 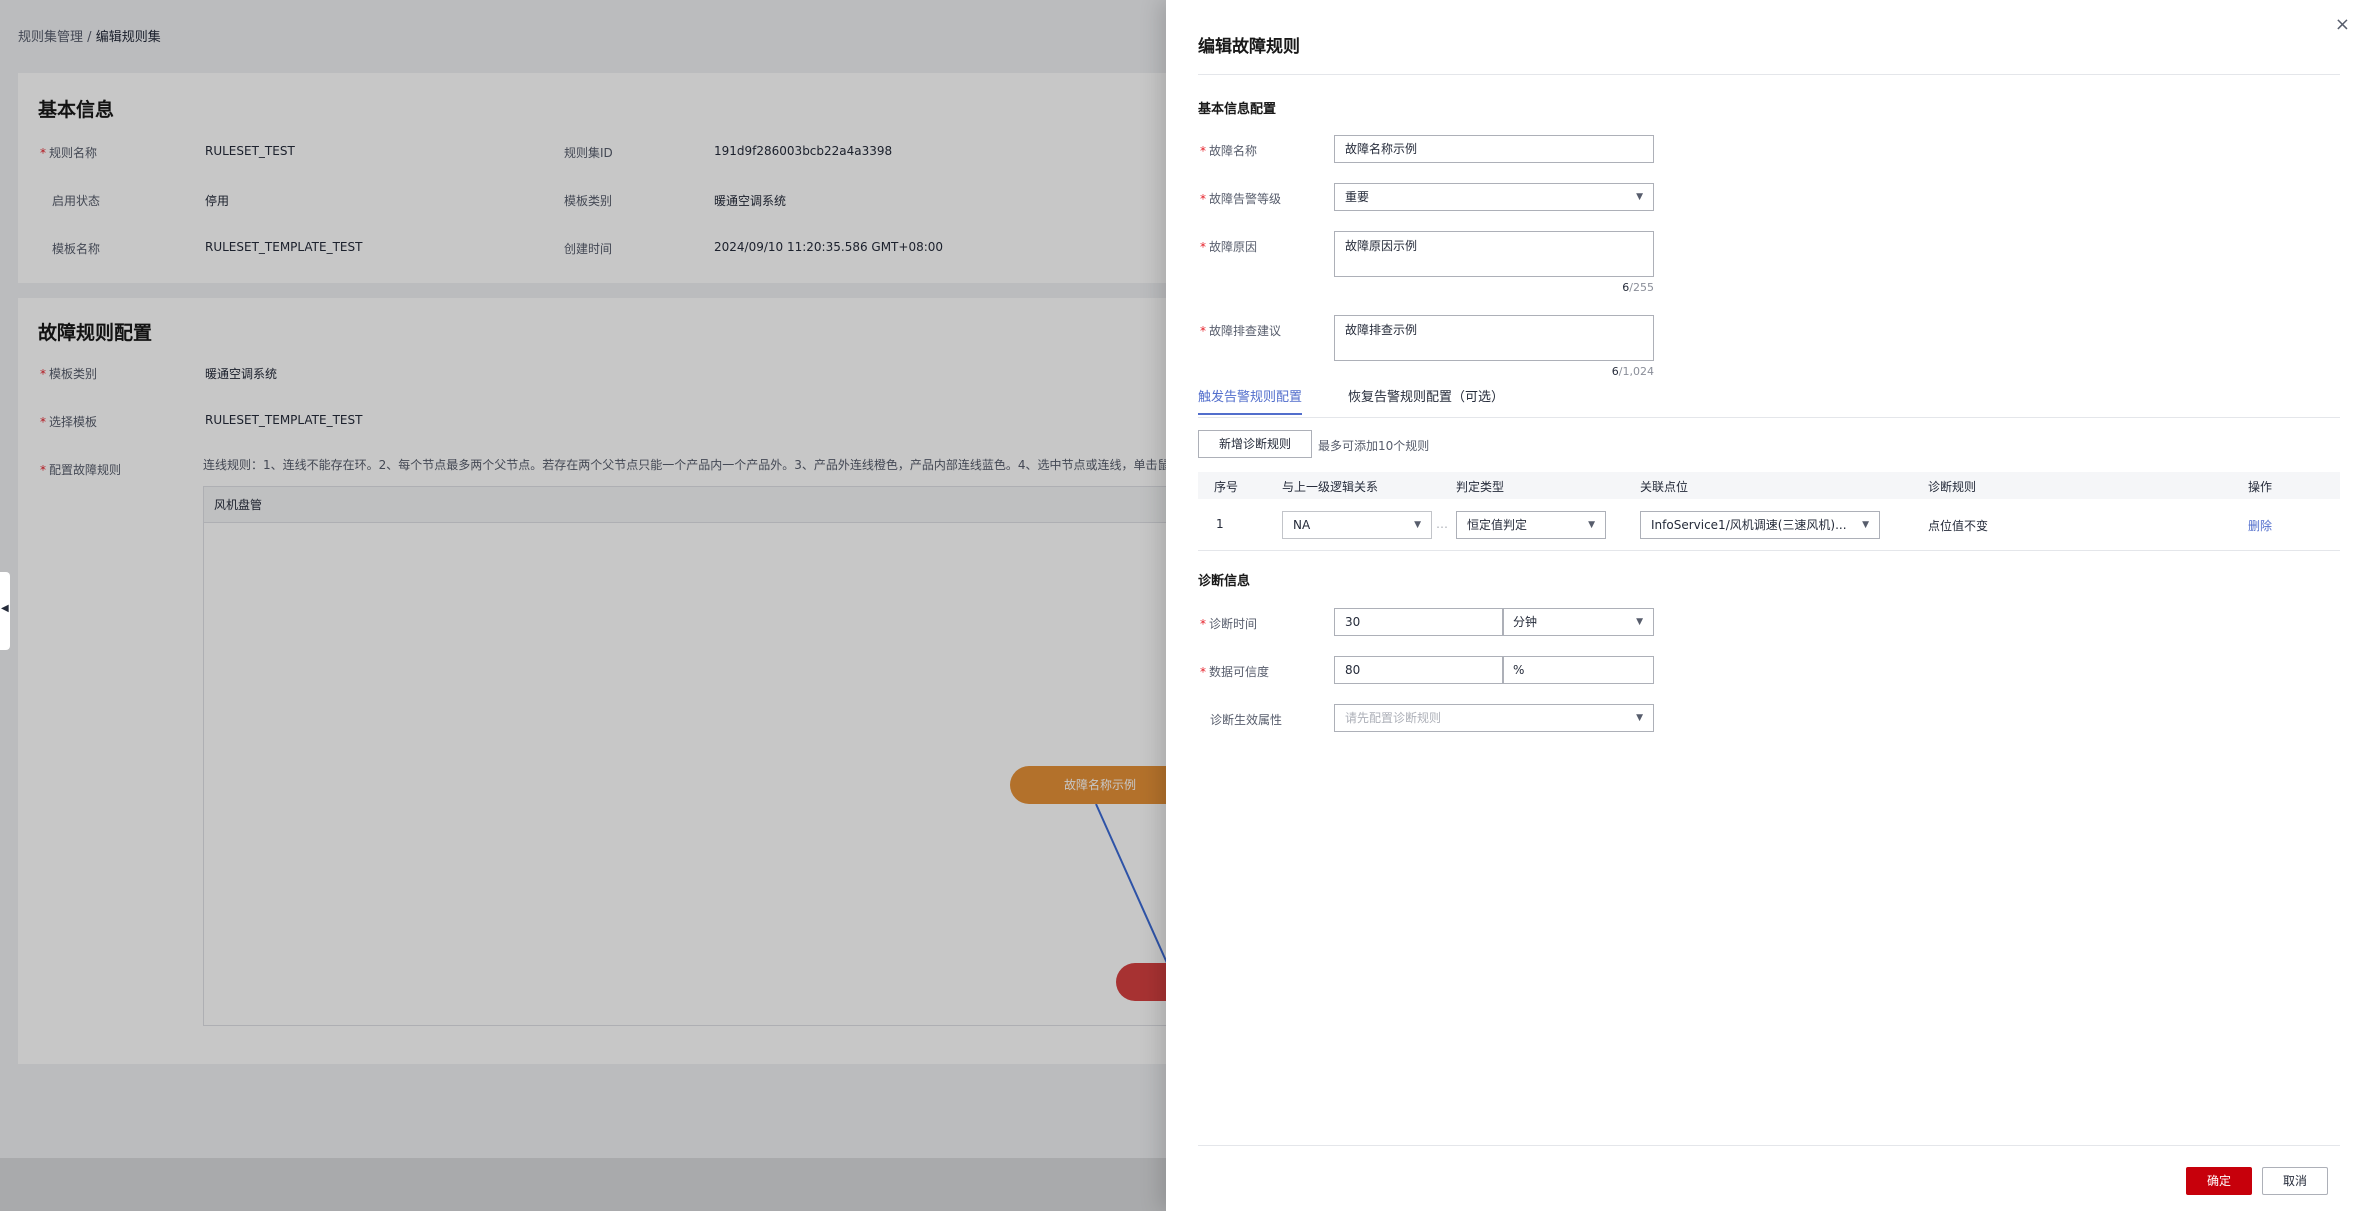 I want to click on cancel-button: 取消, so click(x=2295, y=1181).